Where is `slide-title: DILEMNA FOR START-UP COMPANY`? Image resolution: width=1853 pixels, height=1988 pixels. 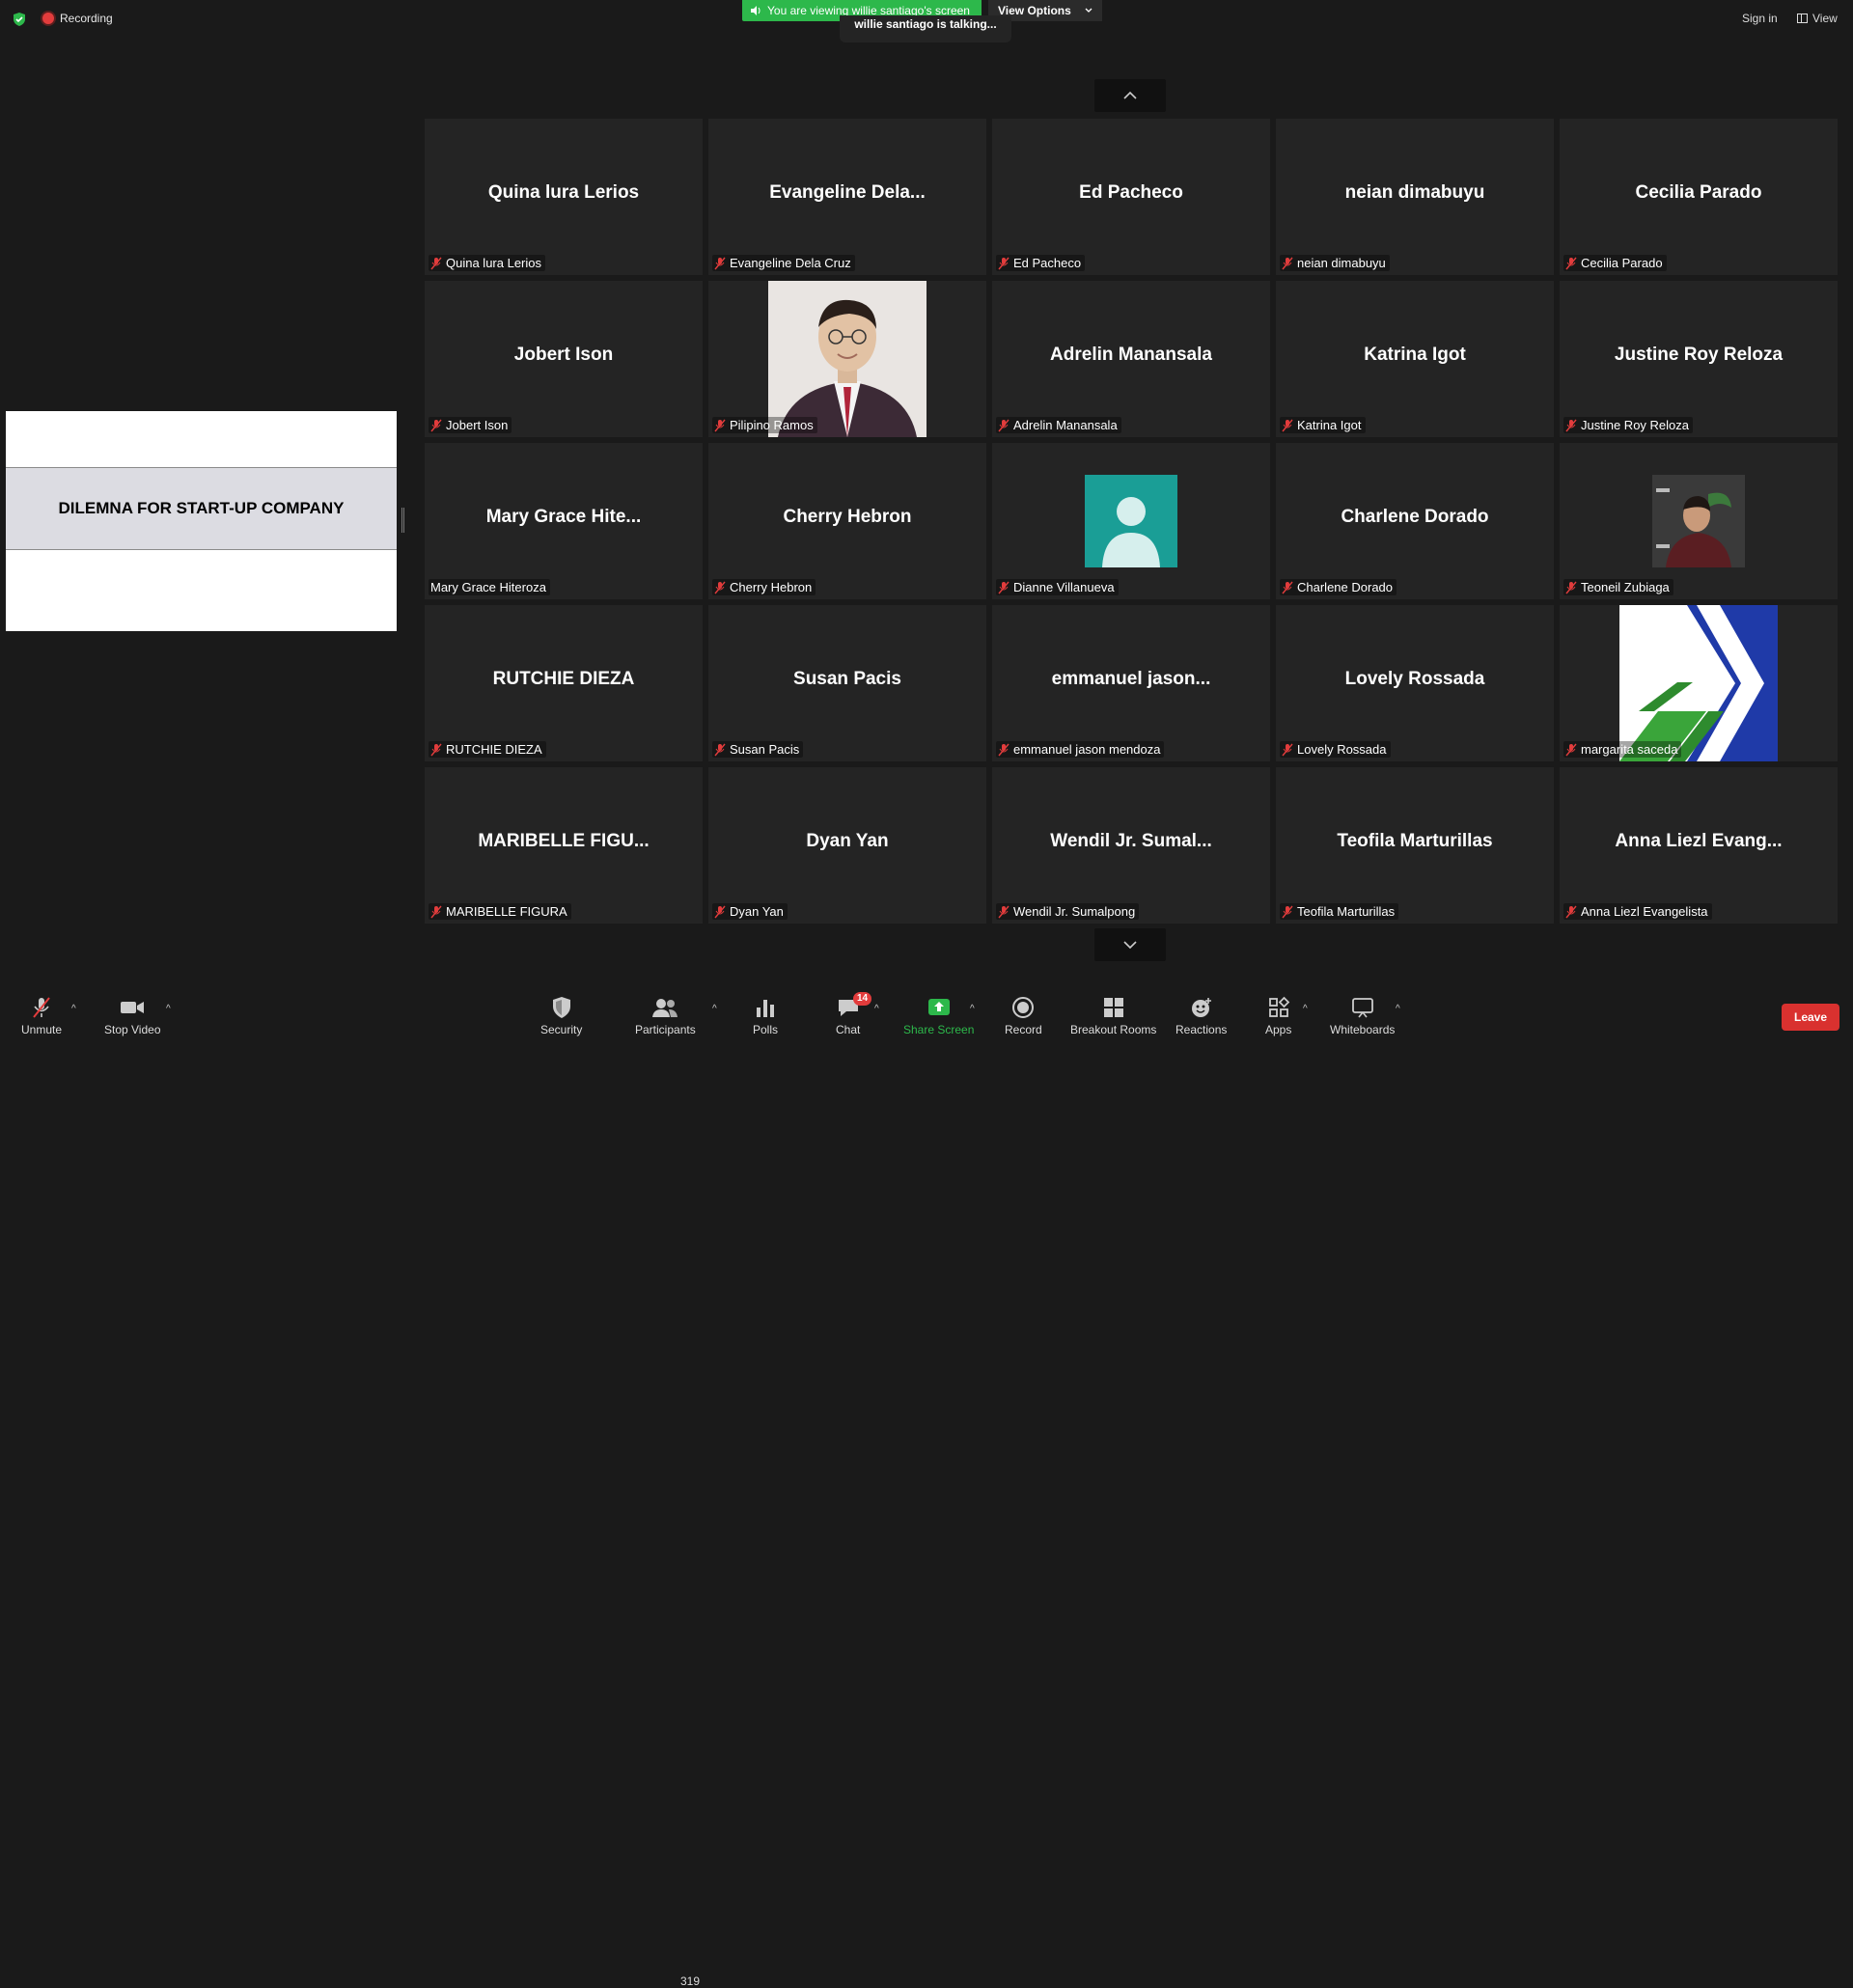
slide-title: DILEMNA FOR START-UP COMPANY is located at coordinates (201, 508).